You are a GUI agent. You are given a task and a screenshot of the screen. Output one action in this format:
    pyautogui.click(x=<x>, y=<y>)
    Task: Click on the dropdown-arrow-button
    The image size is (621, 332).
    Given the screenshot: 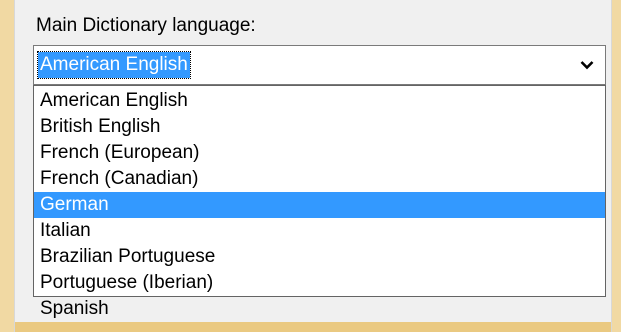 What is the action you would take?
    pyautogui.click(x=587, y=65)
    